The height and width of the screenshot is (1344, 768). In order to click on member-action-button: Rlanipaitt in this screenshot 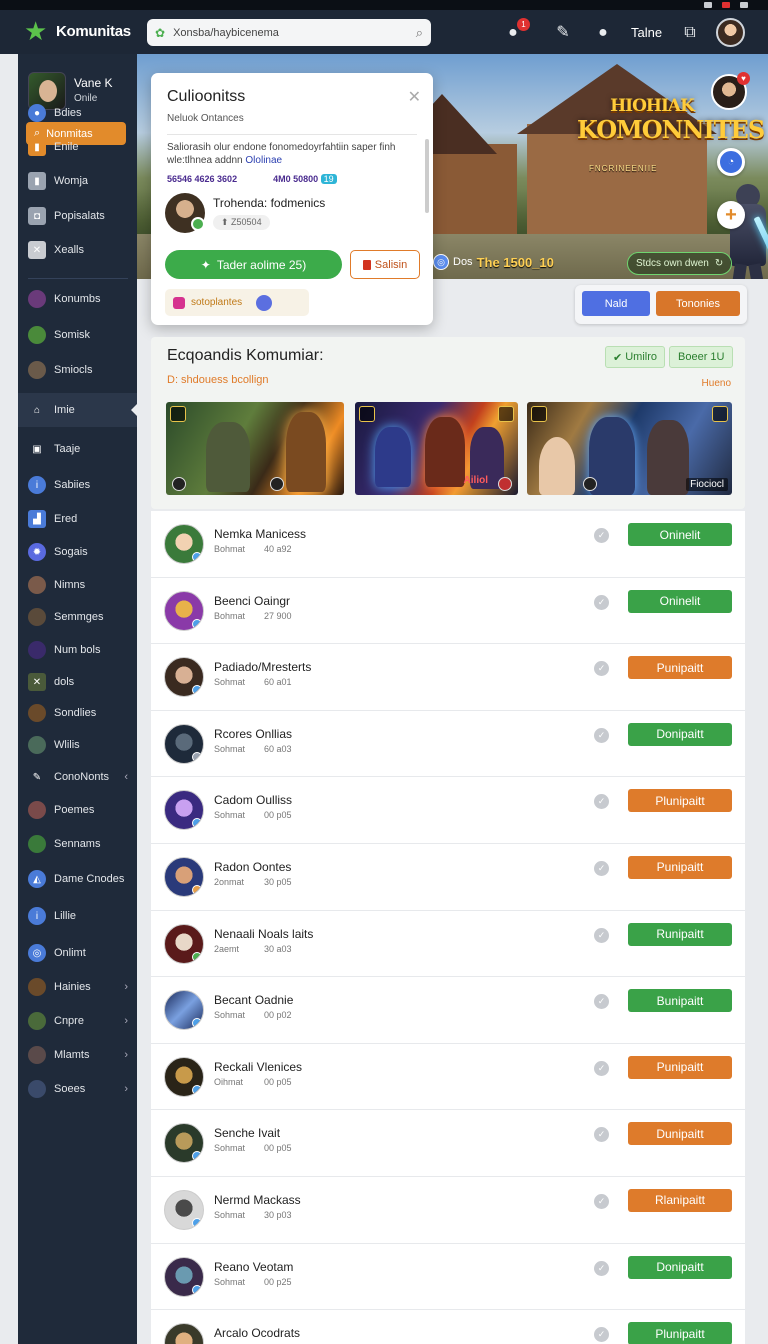, I will do `click(680, 1200)`.